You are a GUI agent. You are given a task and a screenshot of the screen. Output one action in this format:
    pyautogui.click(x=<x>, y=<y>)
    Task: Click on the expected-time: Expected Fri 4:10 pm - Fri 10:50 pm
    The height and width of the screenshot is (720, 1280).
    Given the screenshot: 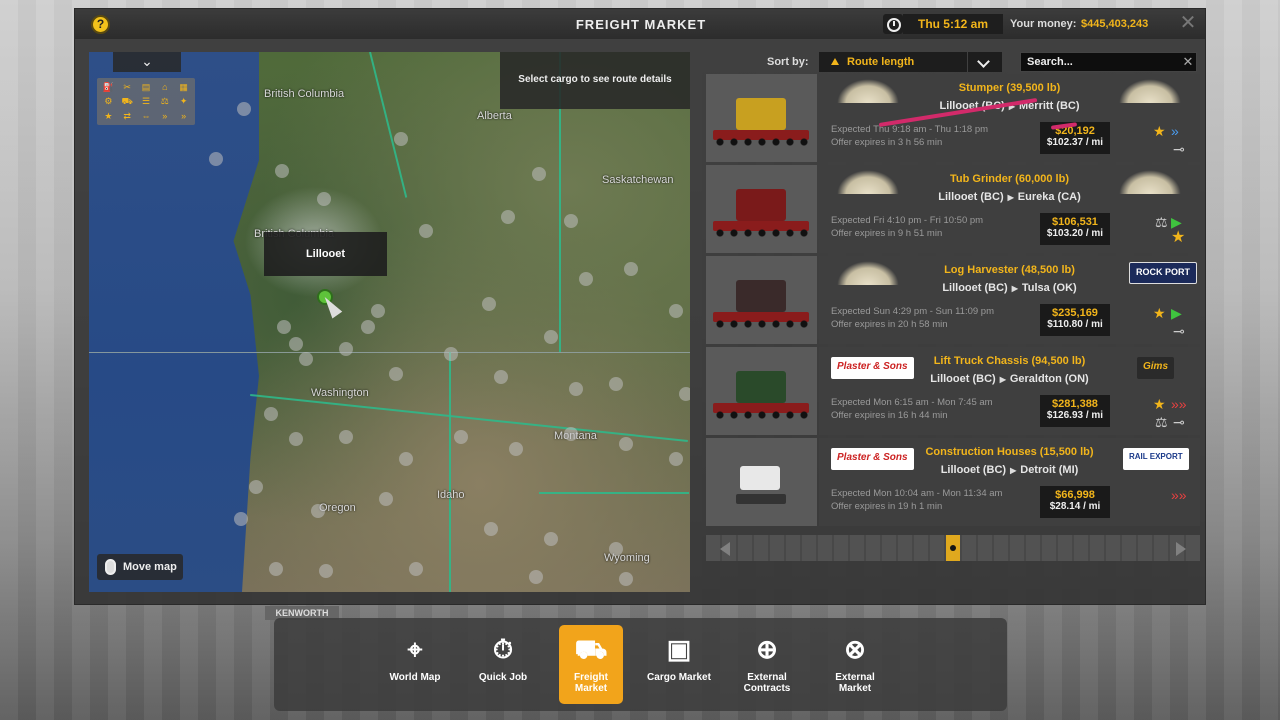 What is the action you would take?
    pyautogui.click(x=907, y=220)
    